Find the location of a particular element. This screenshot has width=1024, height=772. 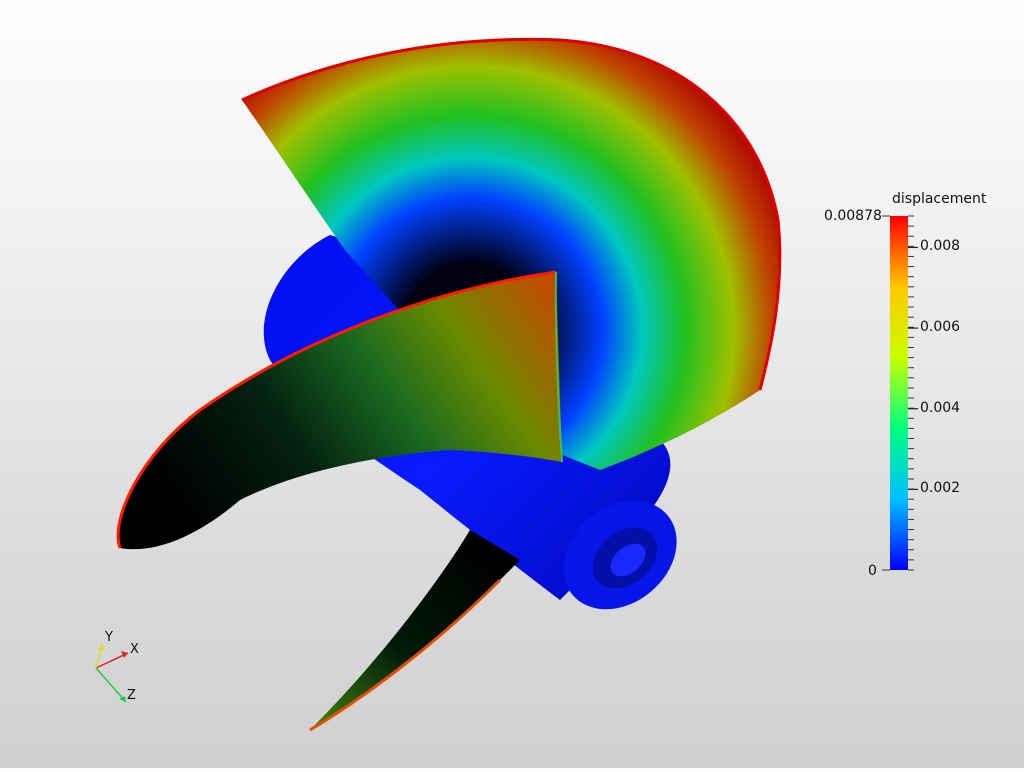

axis-label-x: X is located at coordinates (134, 649).